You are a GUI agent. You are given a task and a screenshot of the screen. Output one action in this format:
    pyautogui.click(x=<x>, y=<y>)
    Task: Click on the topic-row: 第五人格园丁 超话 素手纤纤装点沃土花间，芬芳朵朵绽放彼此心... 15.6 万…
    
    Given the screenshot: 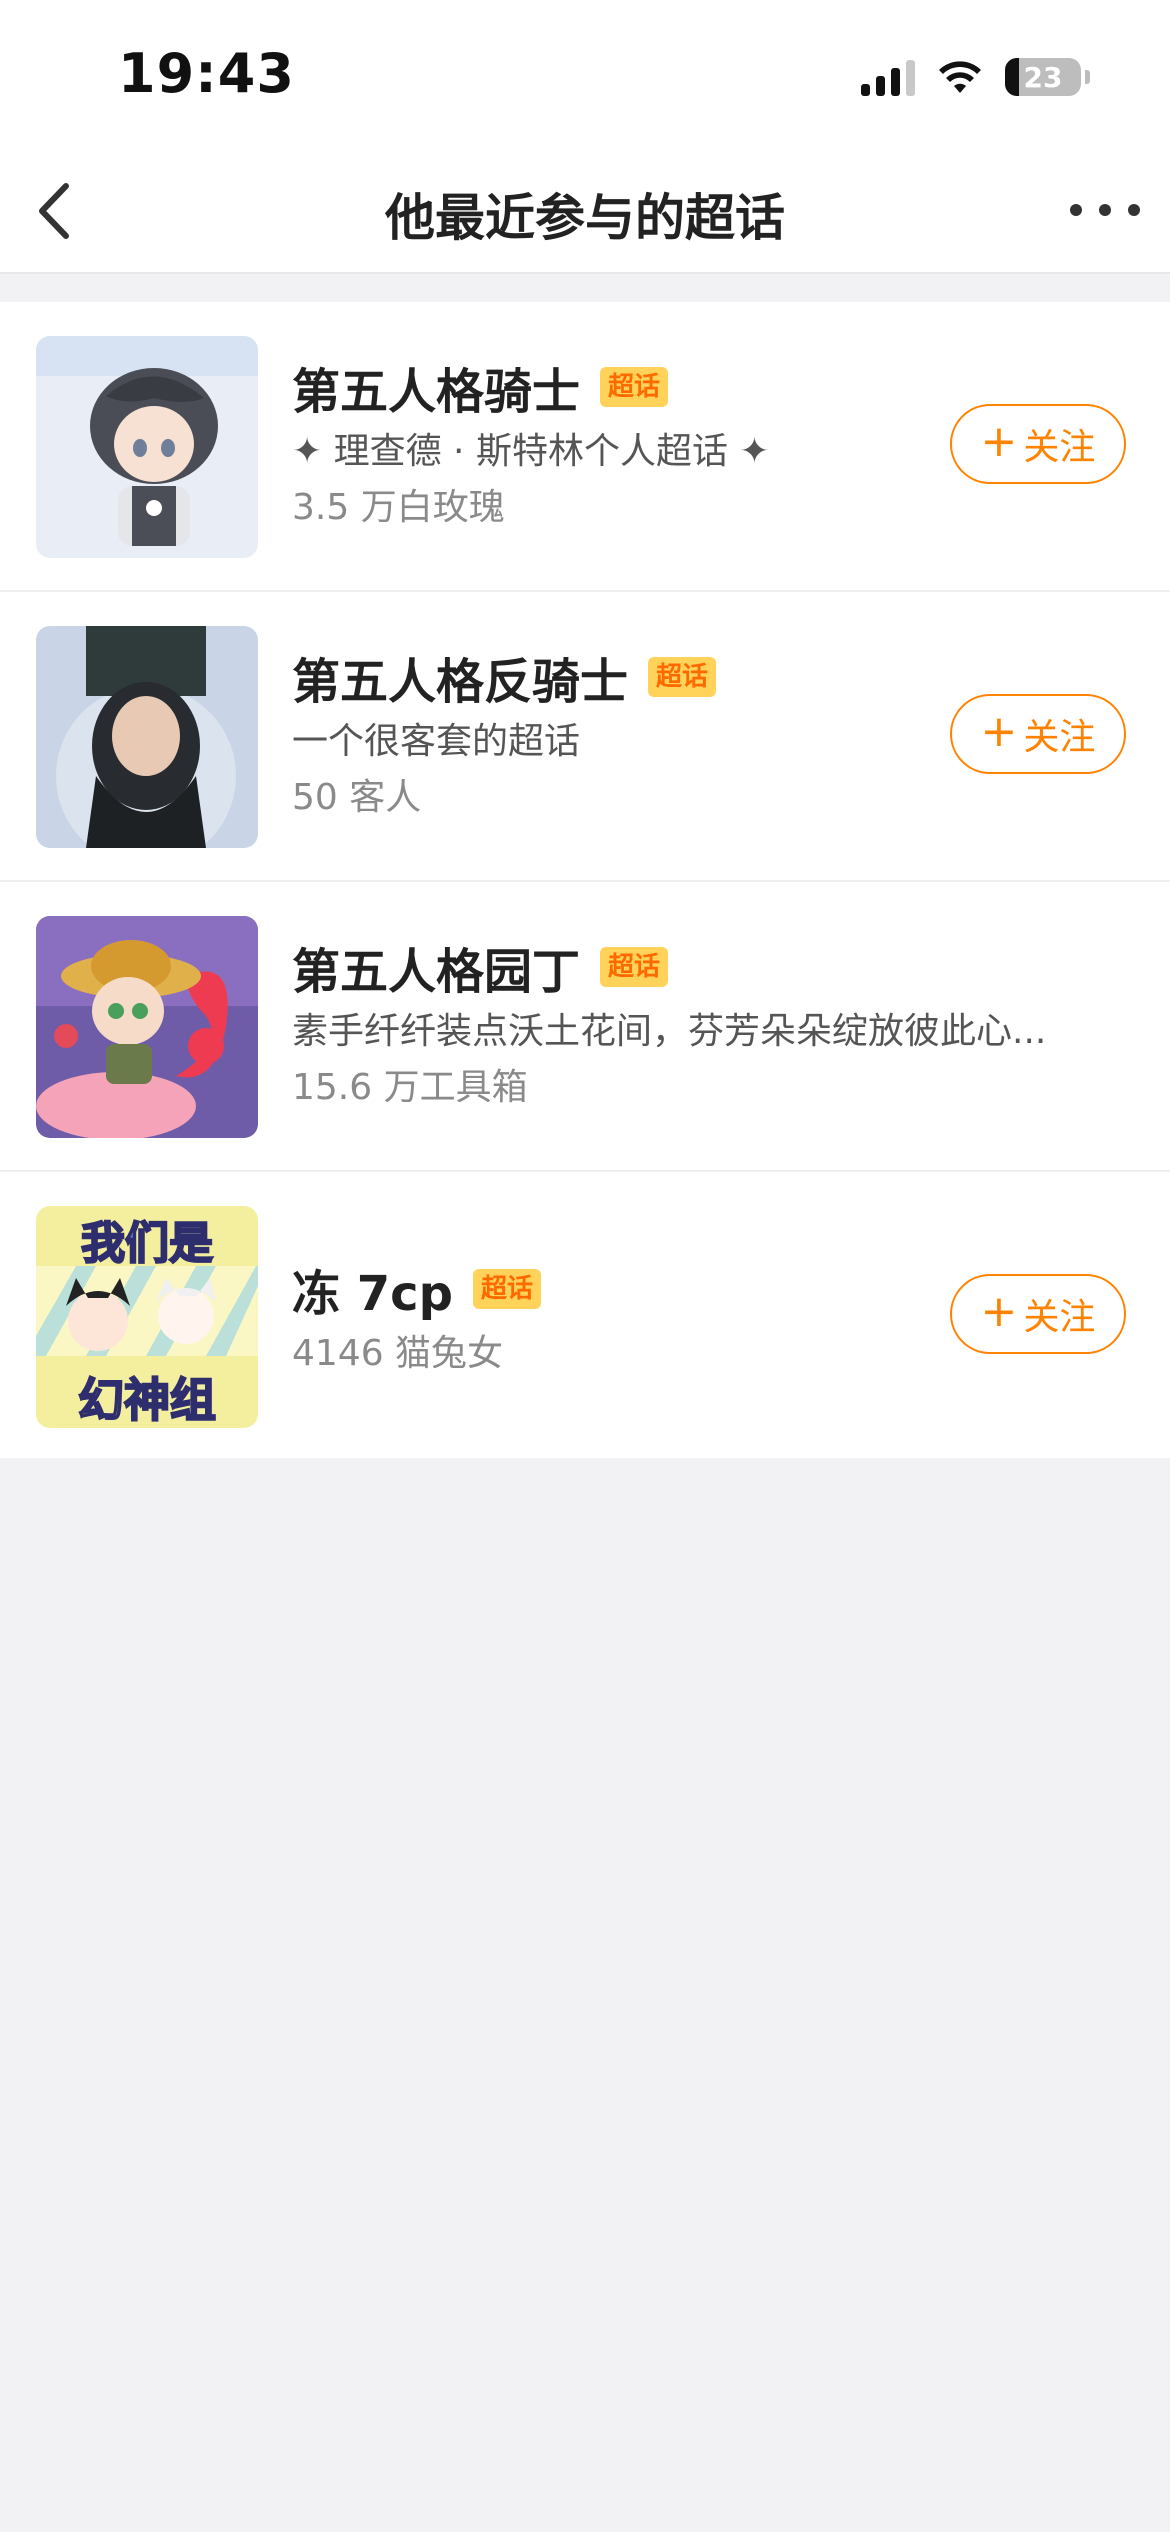 What is the action you would take?
    pyautogui.click(x=585, y=1027)
    